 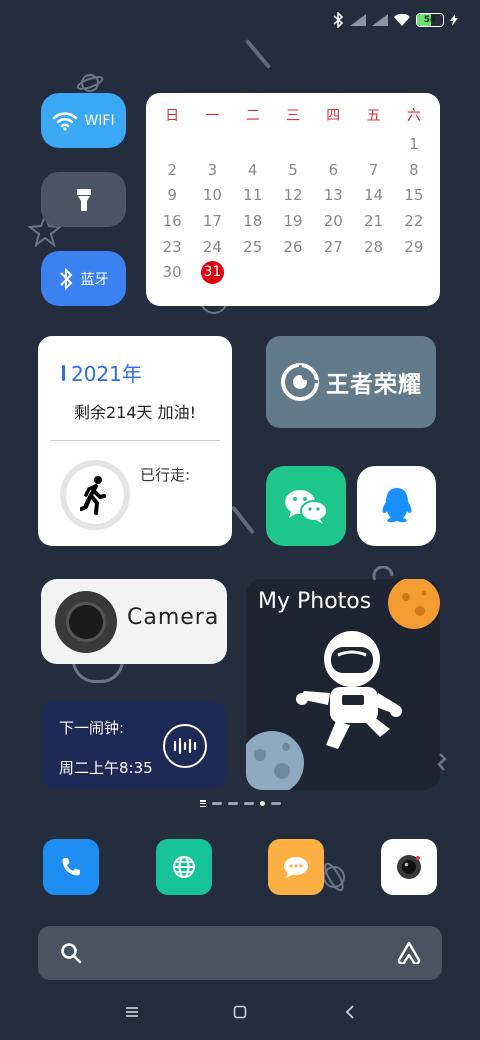 I want to click on calendar-day: 13, so click(x=333, y=195).